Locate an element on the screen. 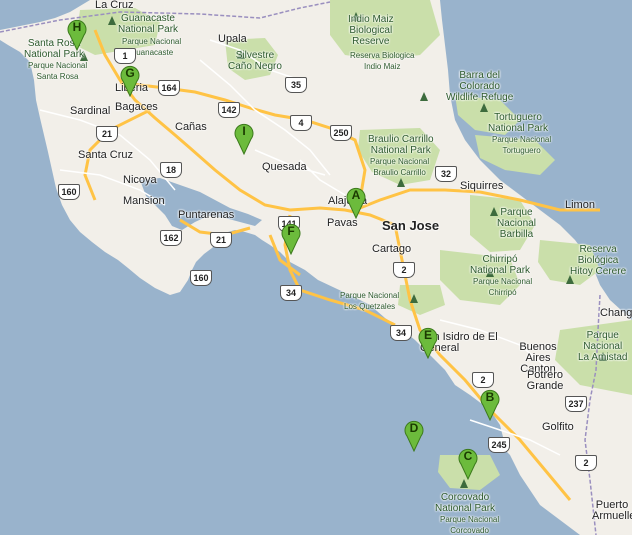 The height and width of the screenshot is (535, 632). route-shield: 237 is located at coordinates (576, 404).